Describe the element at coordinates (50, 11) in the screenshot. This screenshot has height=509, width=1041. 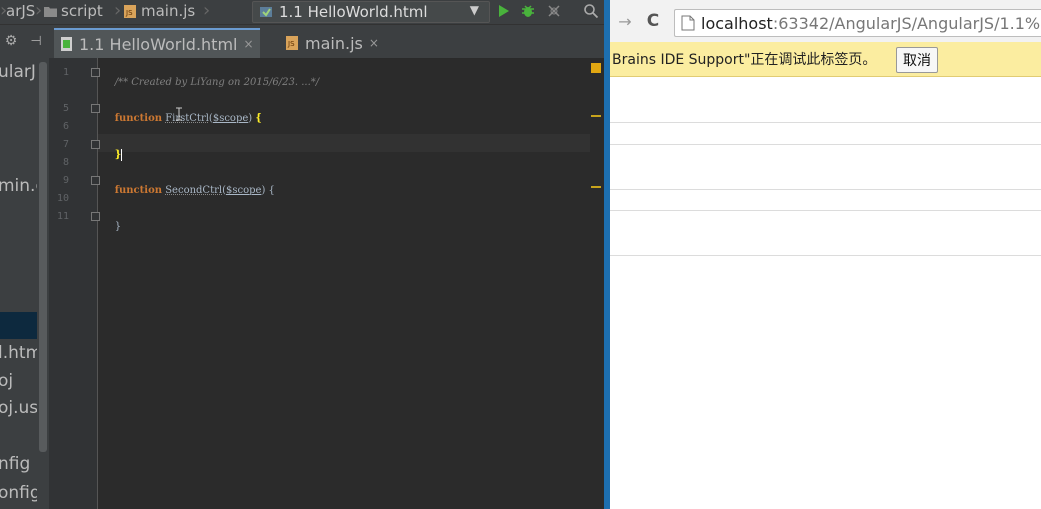
I see `folder-icon` at that location.